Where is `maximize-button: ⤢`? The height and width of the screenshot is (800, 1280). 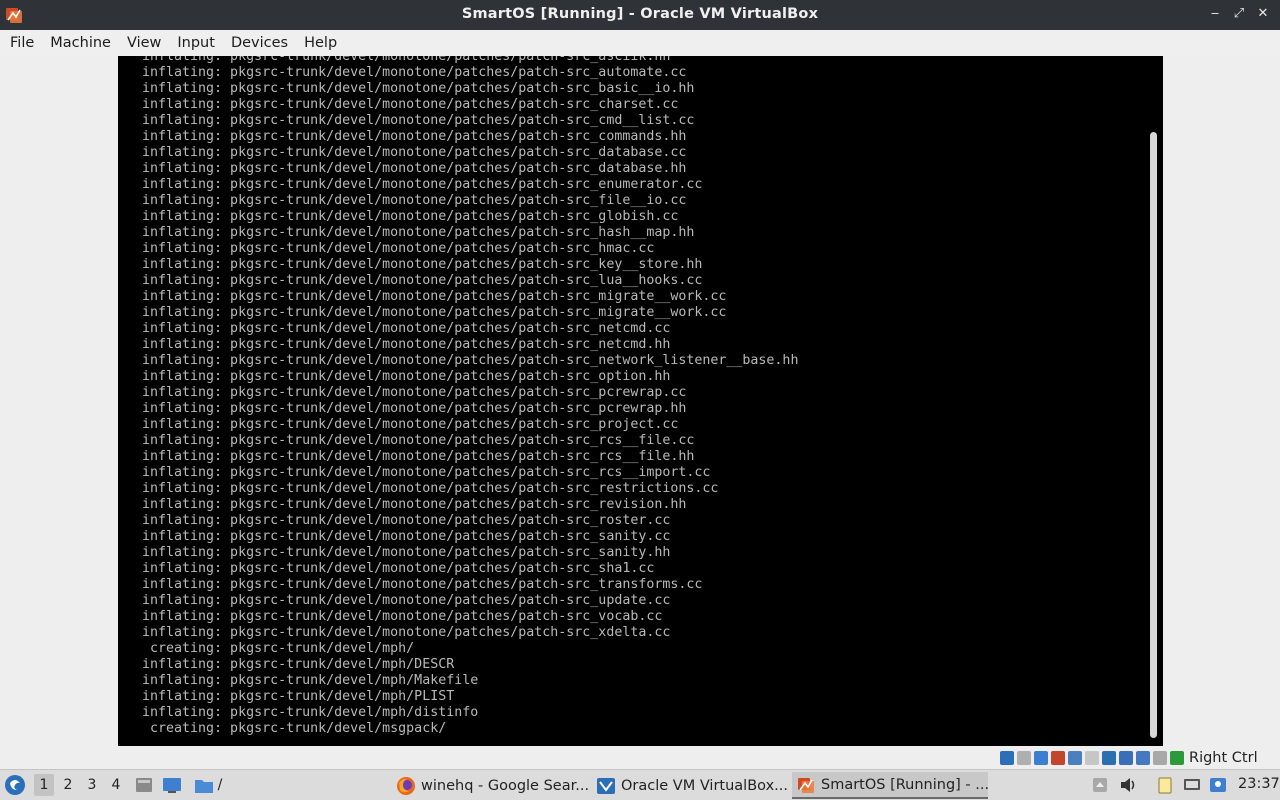 maximize-button: ⤢ is located at coordinates (1239, 14).